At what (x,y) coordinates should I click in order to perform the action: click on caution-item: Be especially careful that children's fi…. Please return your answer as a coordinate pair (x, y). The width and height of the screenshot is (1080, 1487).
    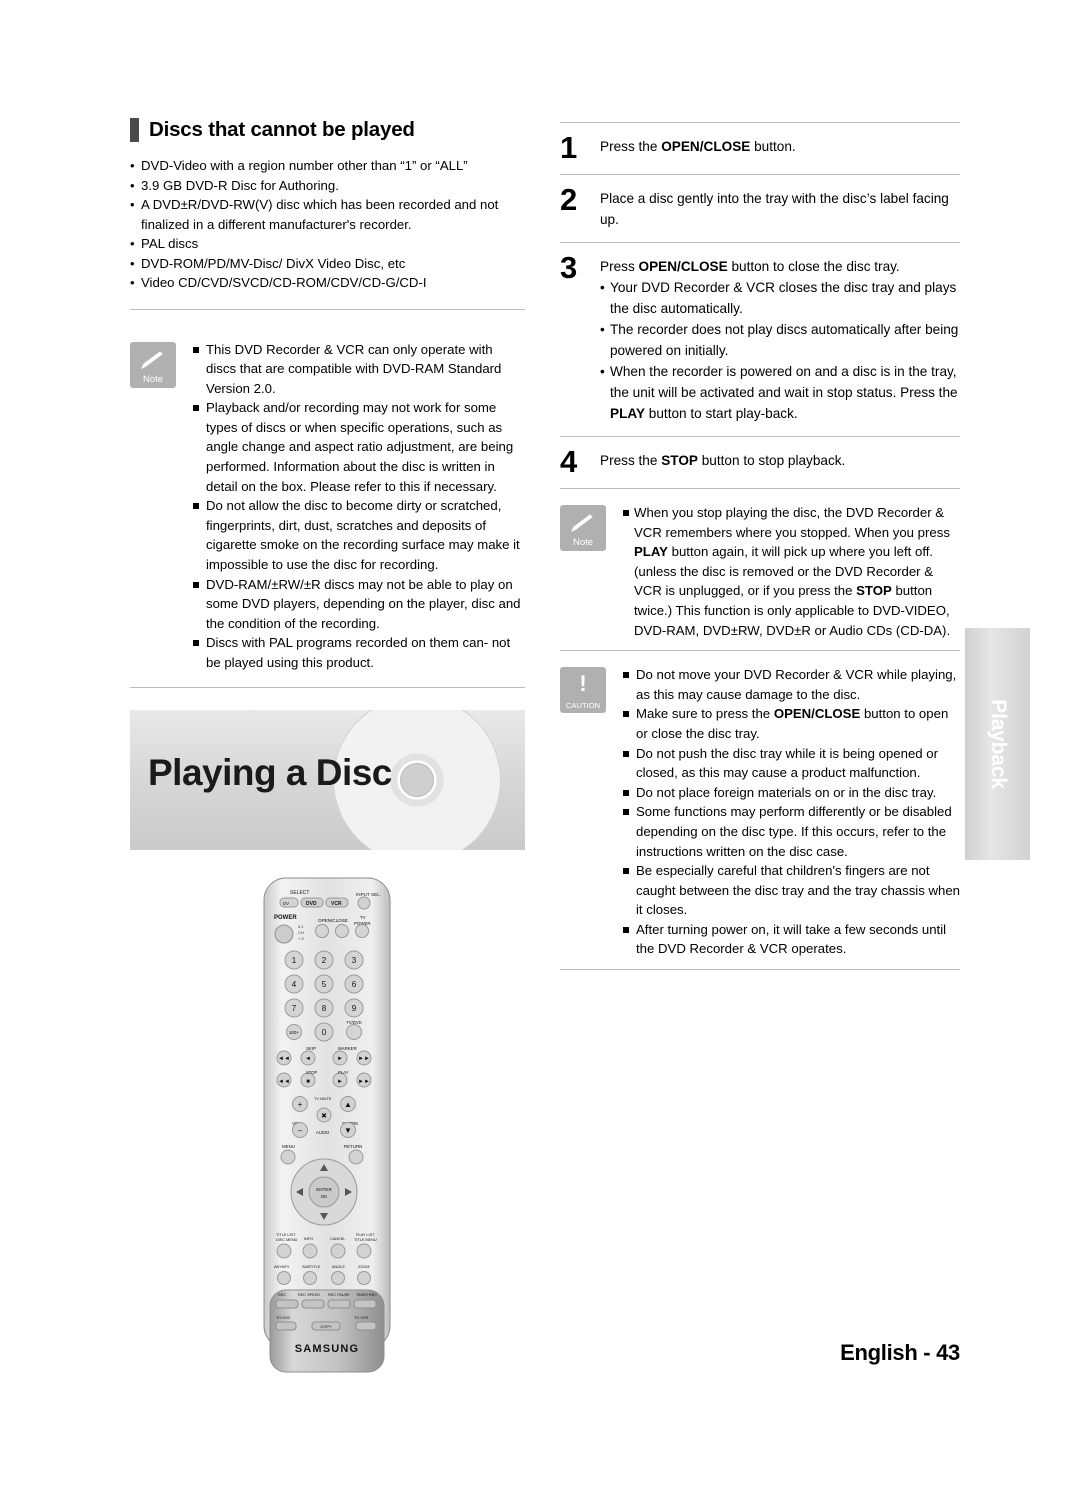
    Looking at the image, I should click on (791, 890).